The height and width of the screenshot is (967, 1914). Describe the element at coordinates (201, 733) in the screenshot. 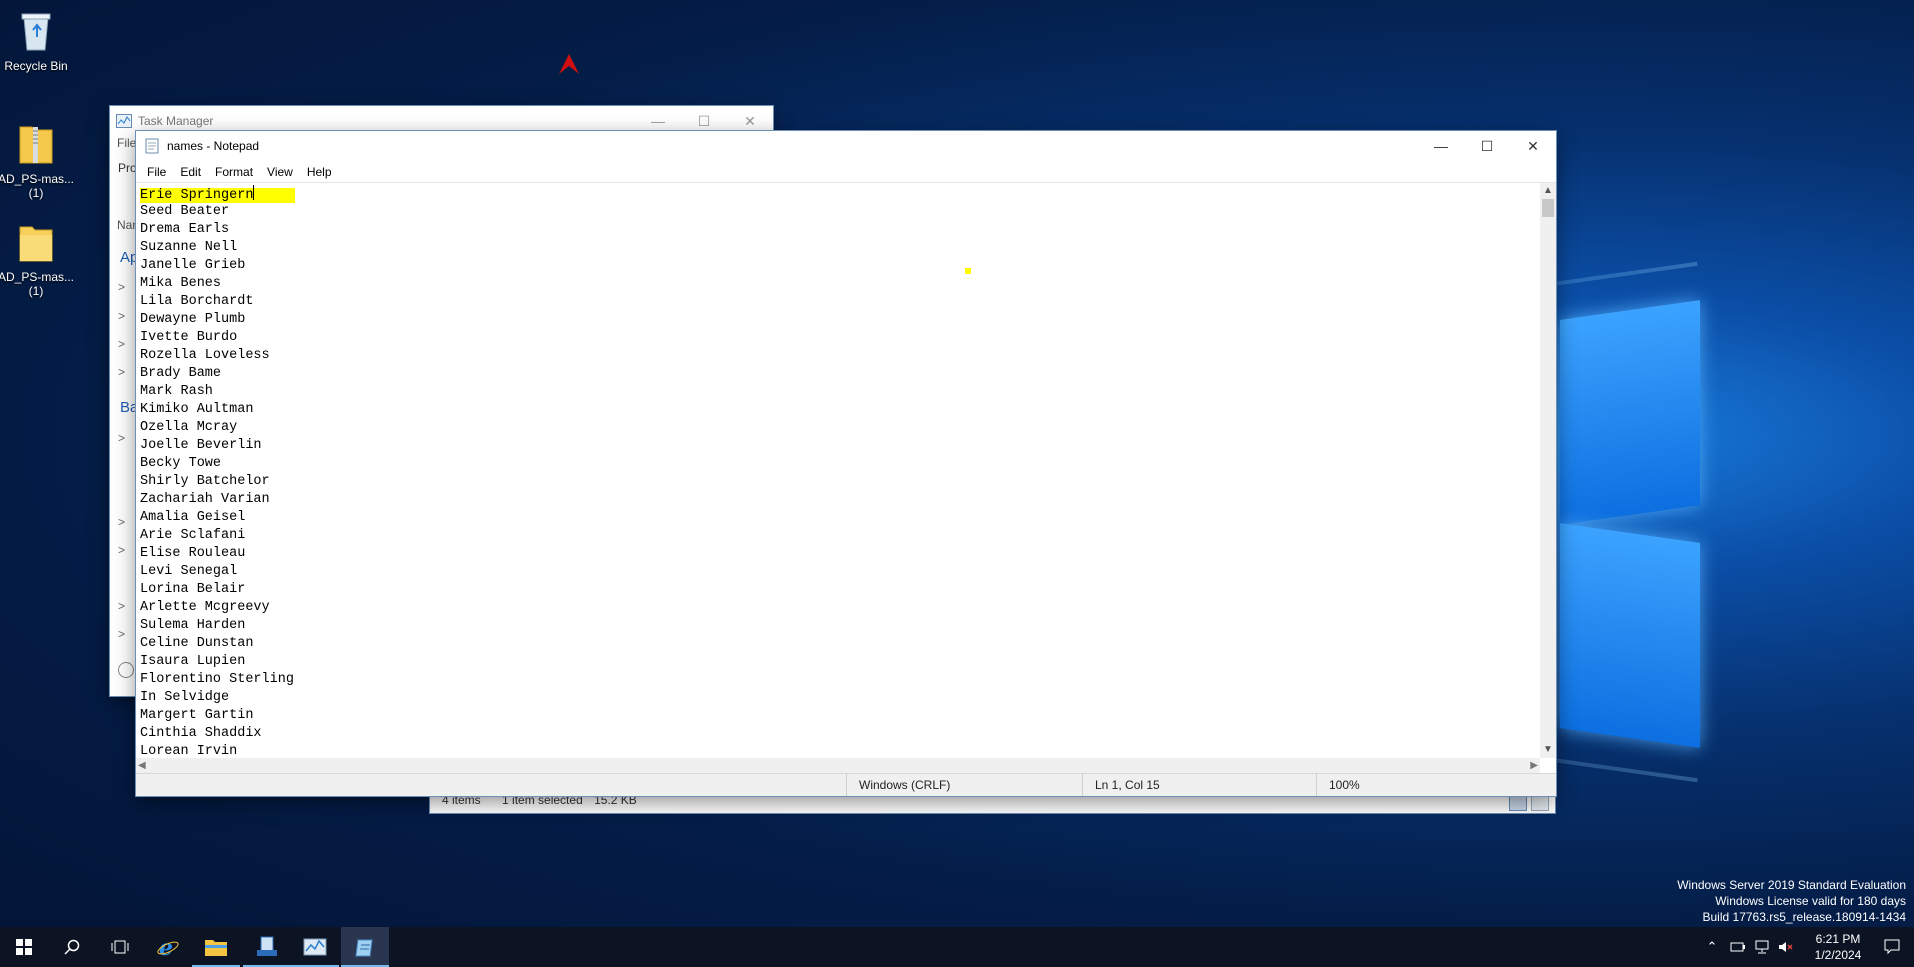

I see `text-line: Cinthia Shaddix` at that location.